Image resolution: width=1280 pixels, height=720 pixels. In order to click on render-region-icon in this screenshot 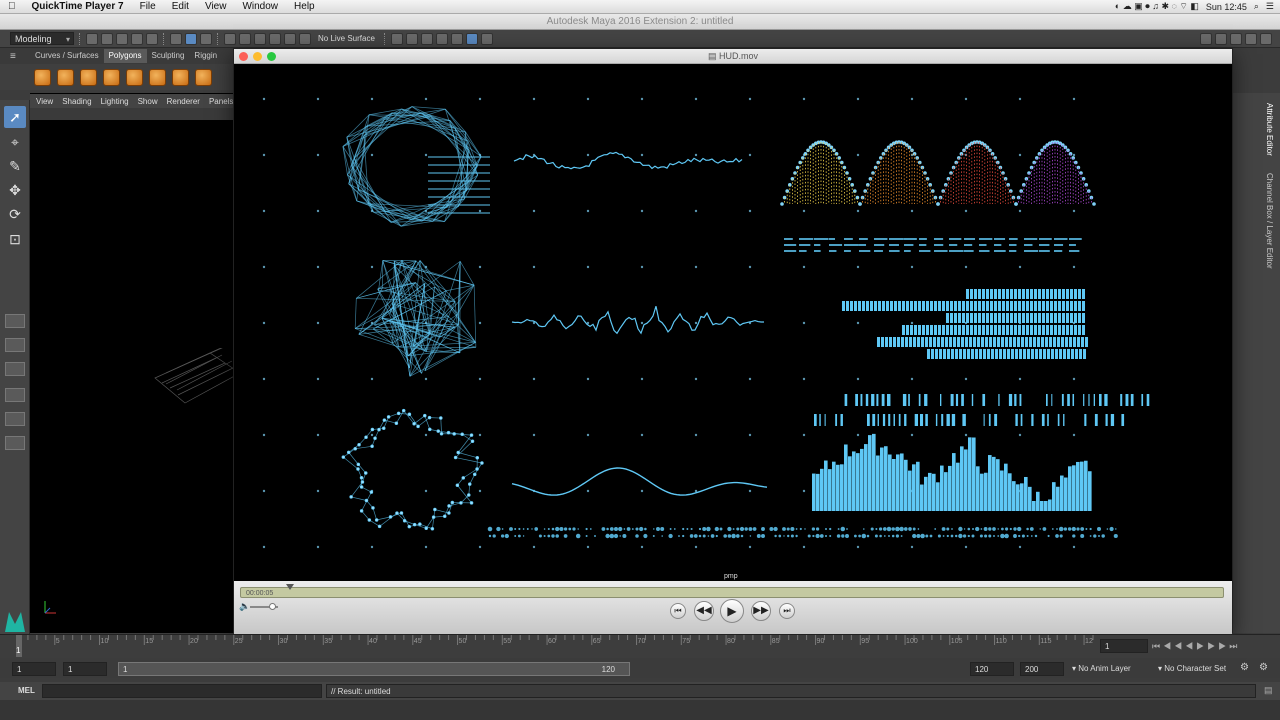, I will do `click(396, 38)`.